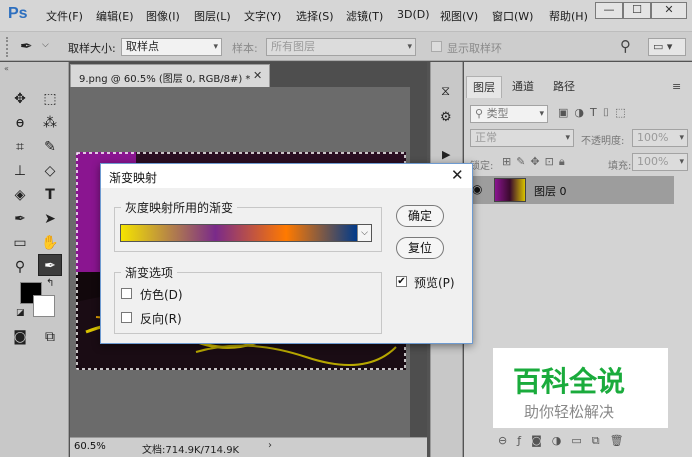  Describe the element at coordinates (434, 282) in the screenshot. I see `preview-label: 预览(P)` at that location.